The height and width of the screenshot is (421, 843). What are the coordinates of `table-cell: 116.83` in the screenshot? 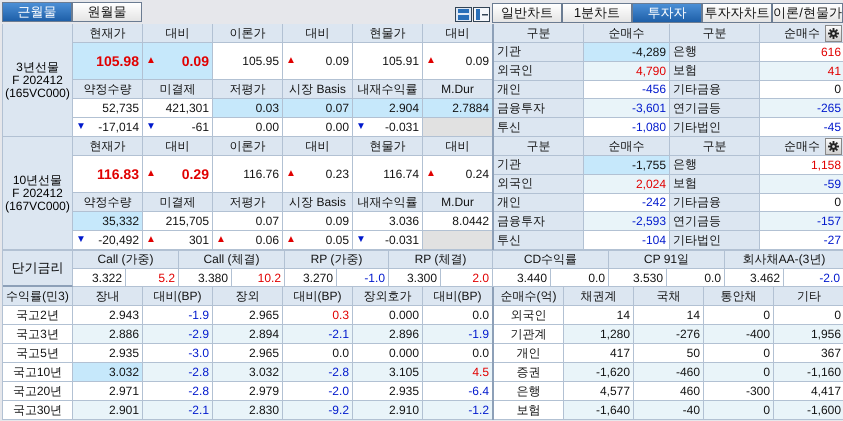 It's located at (108, 174).